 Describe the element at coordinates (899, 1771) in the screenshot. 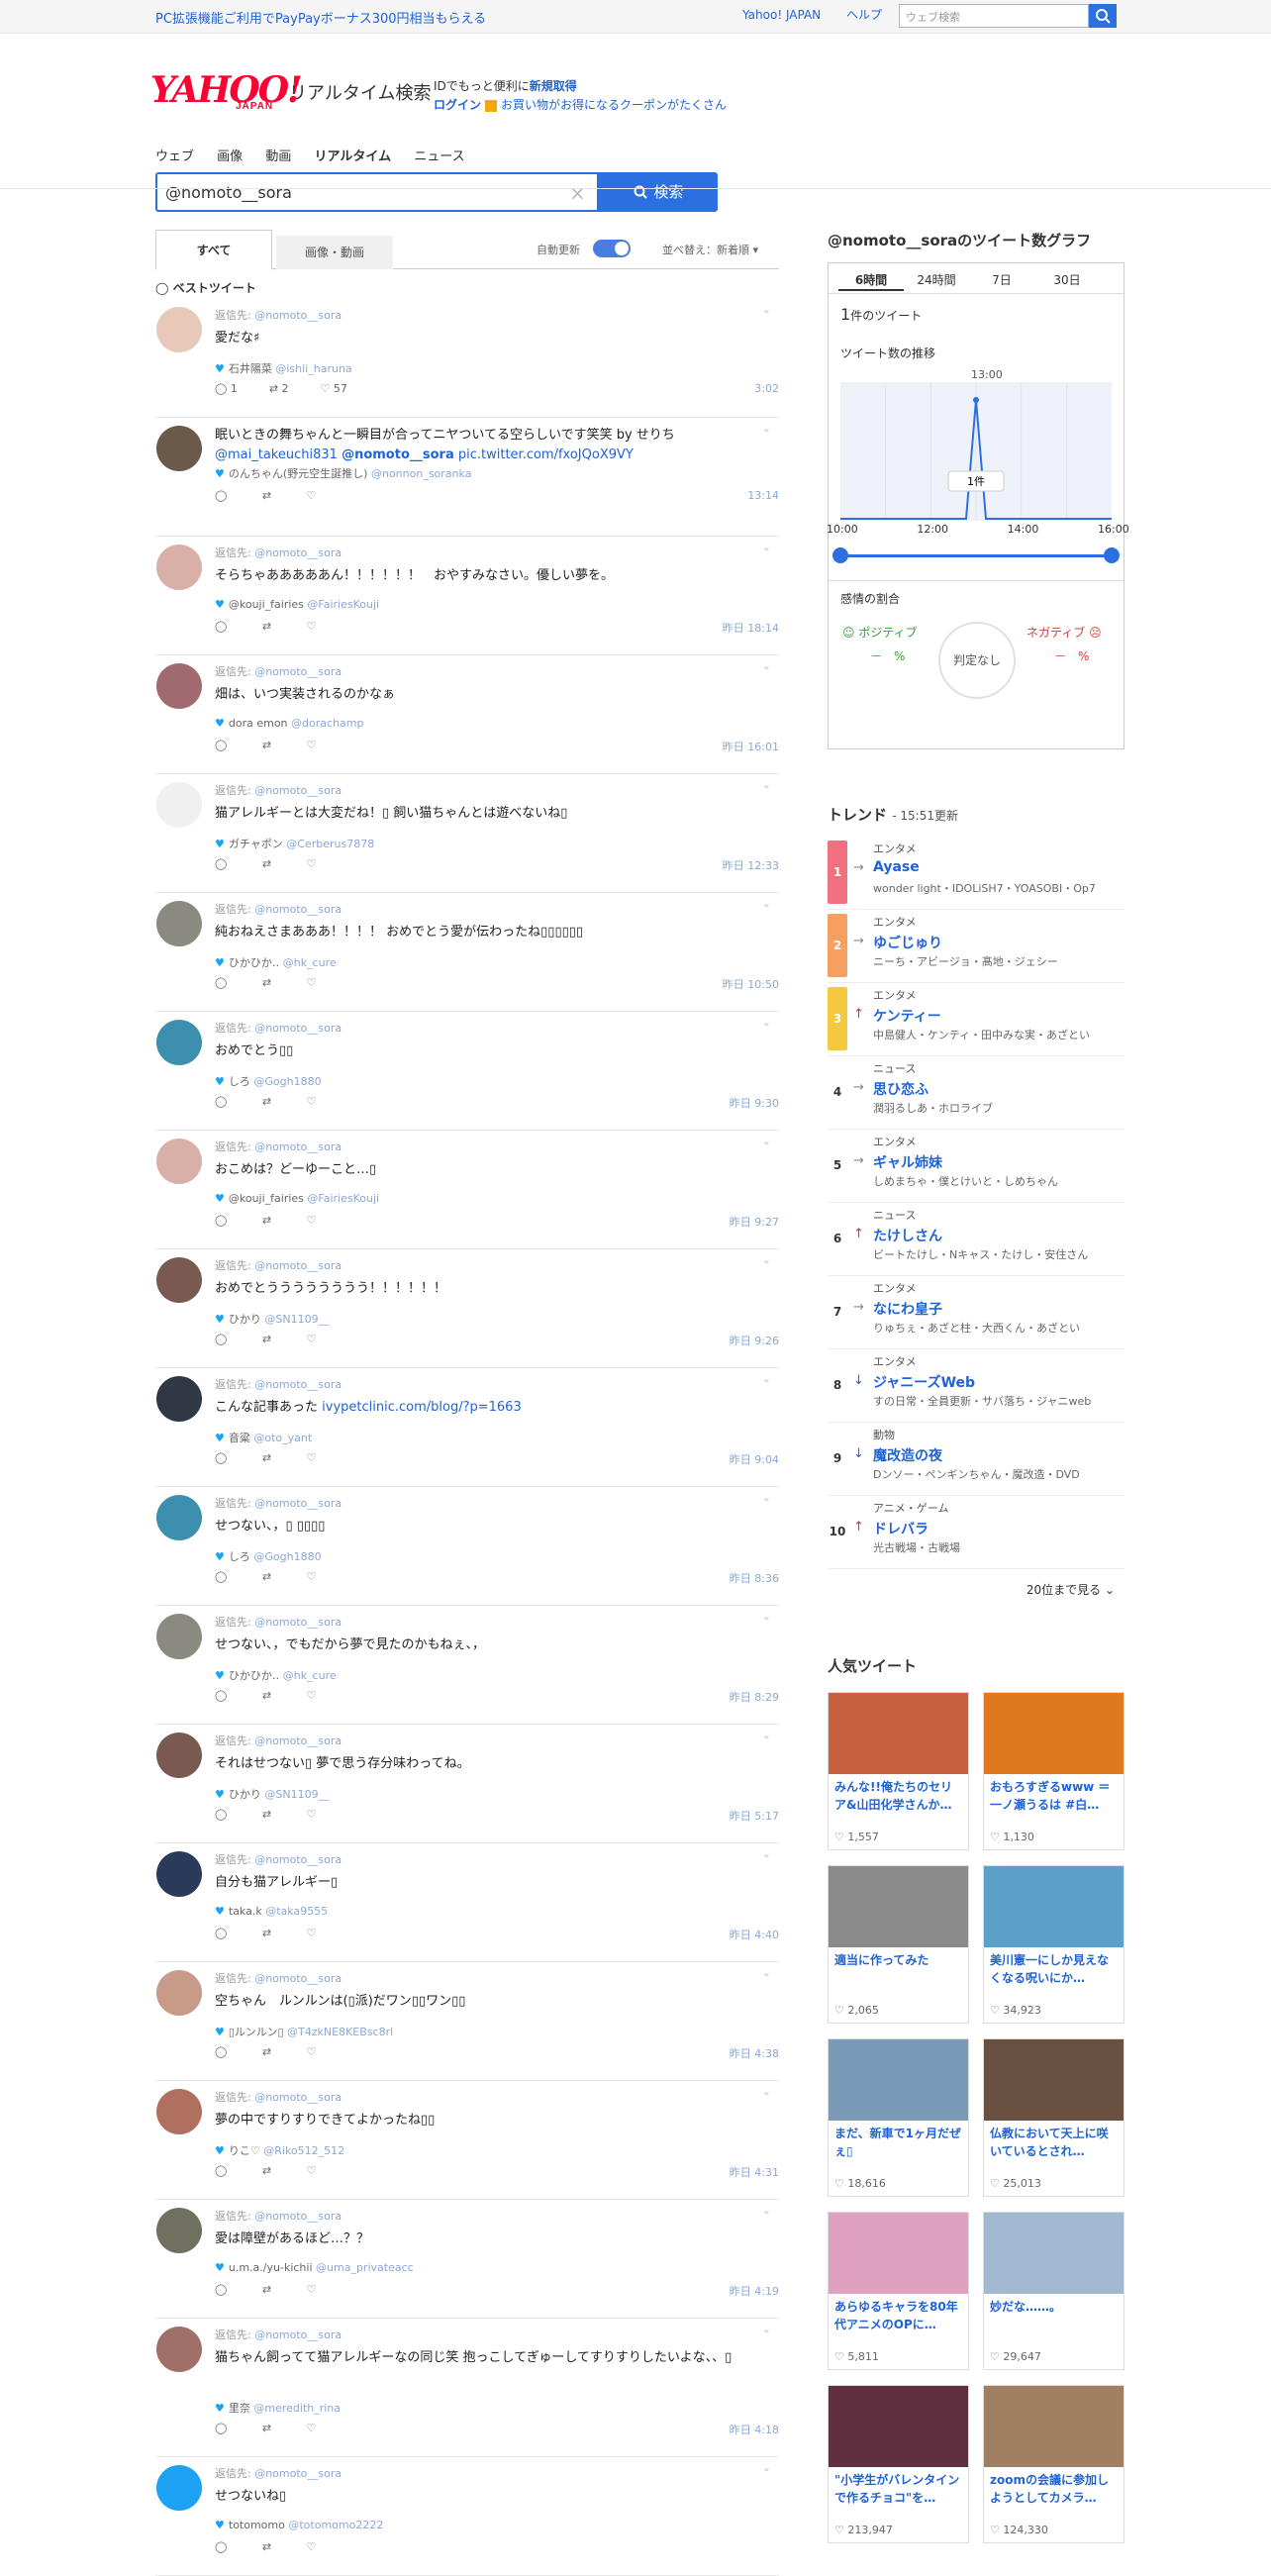

I see `popular-tweet-card: みんな!!俺たちのセリア&山田化学さんか… ♡ 1,557` at that location.